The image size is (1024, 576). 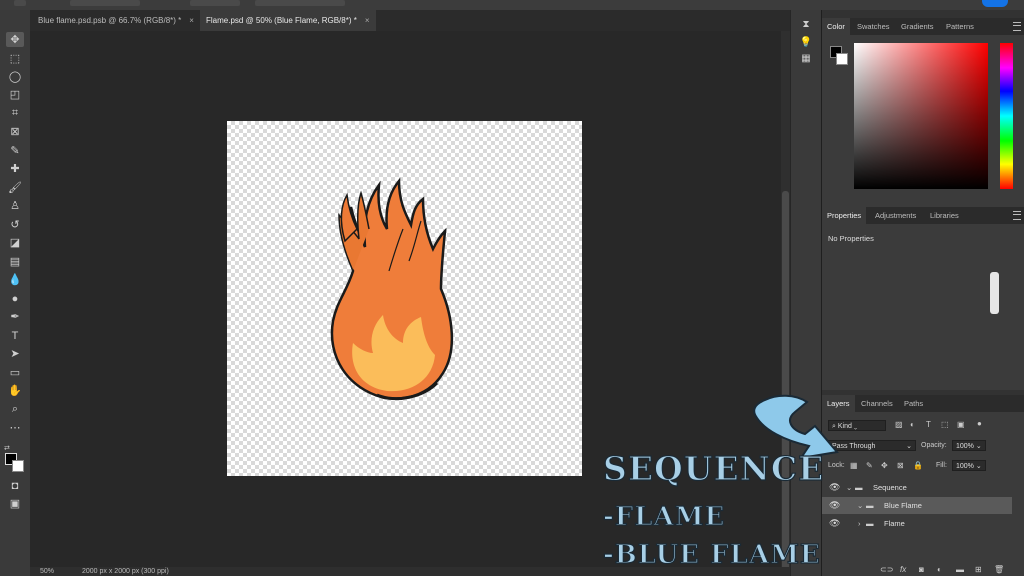 What do you see at coordinates (934, 445) in the screenshot?
I see `opacity-label: Opacity:` at bounding box center [934, 445].